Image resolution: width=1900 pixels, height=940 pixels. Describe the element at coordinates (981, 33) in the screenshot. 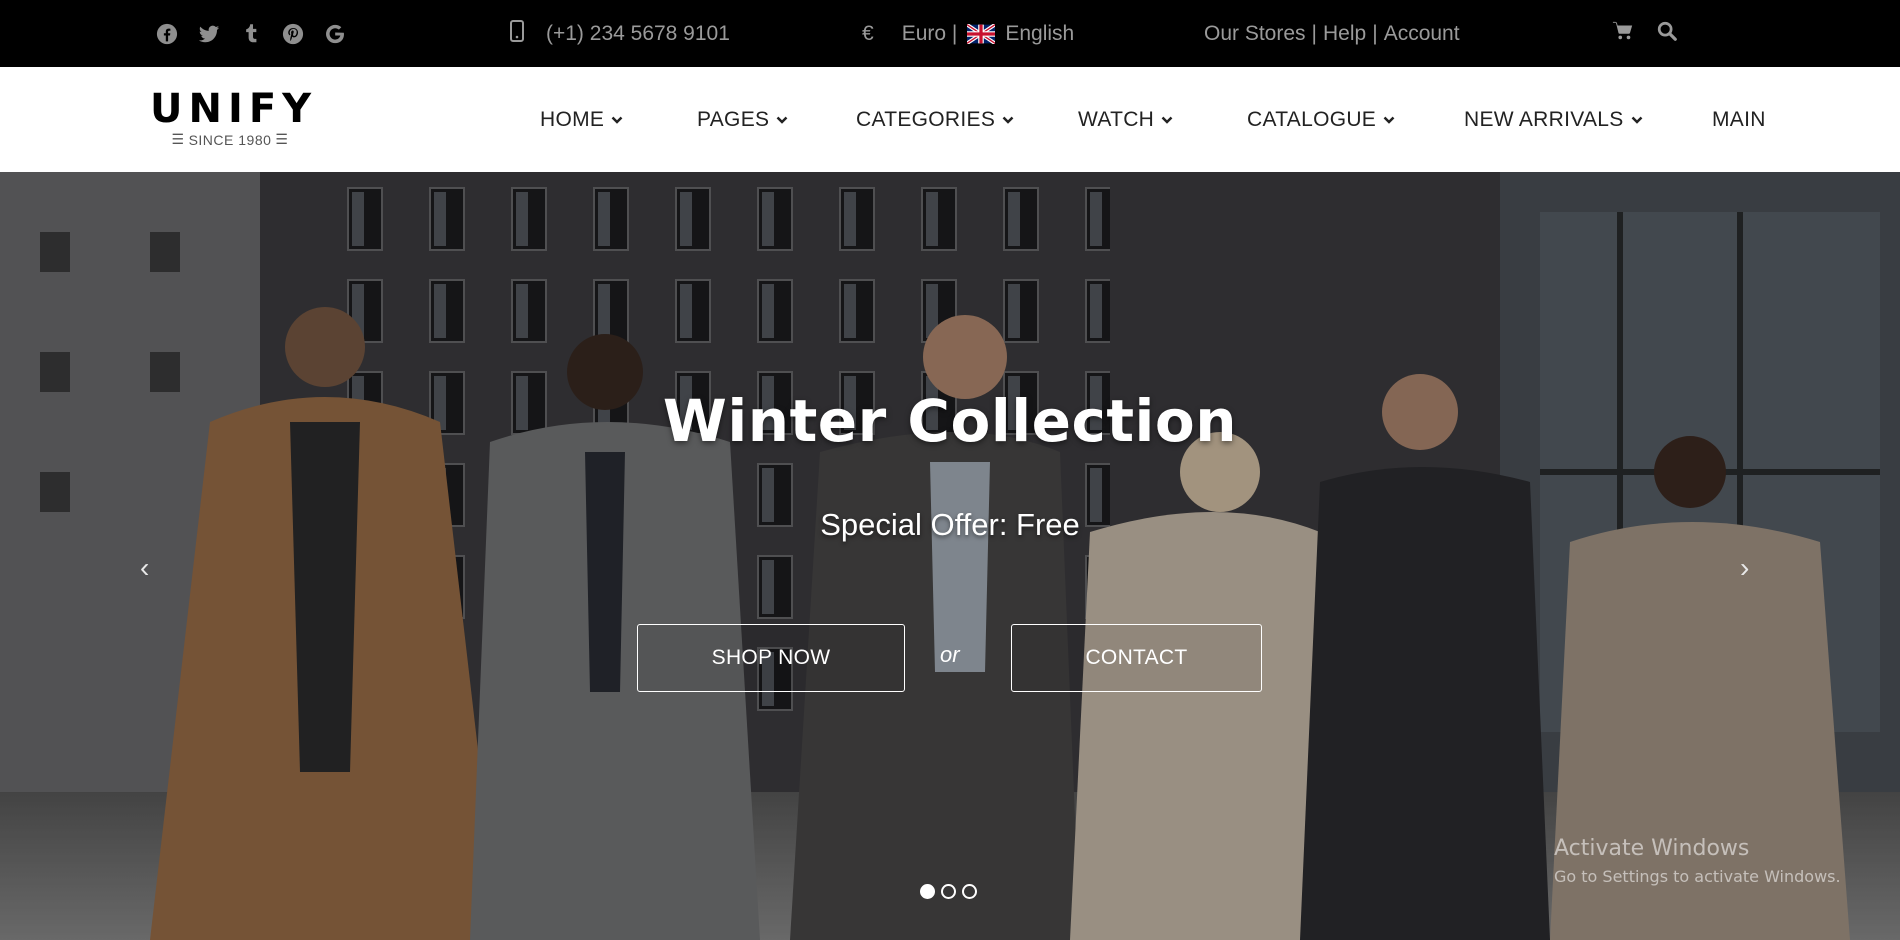

I see `uk-flag-icon` at that location.